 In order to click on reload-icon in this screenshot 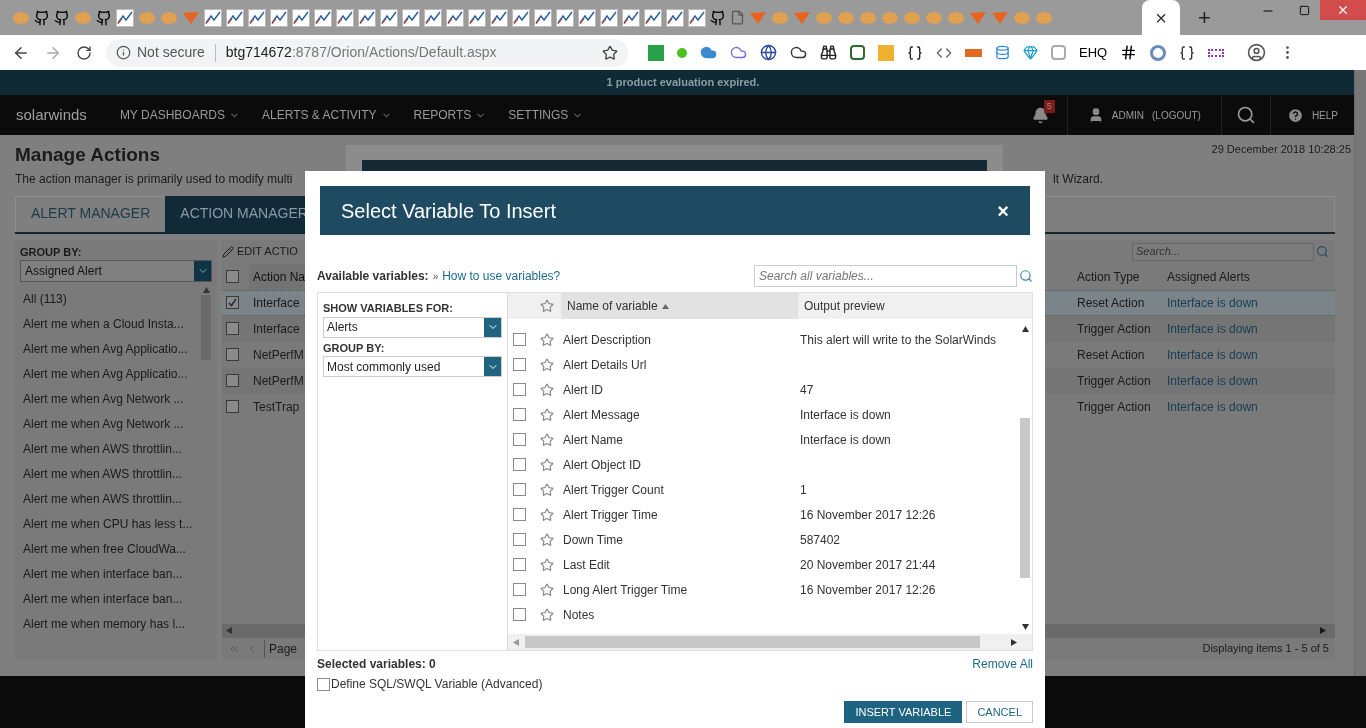, I will do `click(84, 52)`.